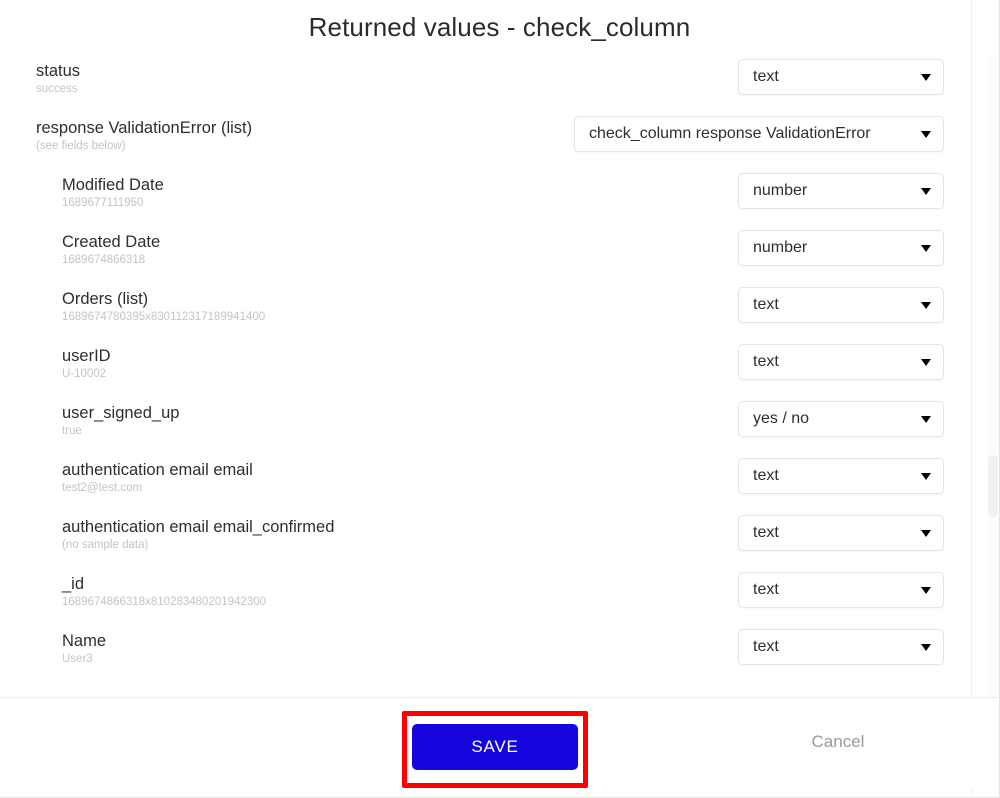  I want to click on field-label-group: user_signed_uptrue, so click(120, 421).